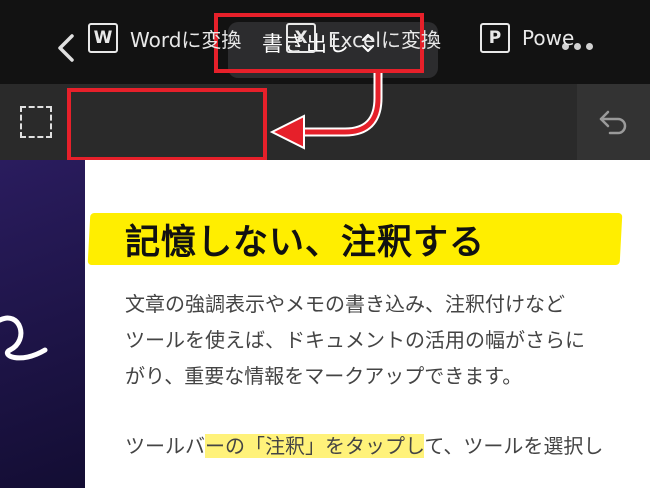 The width and height of the screenshot is (650, 488). What do you see at coordinates (495, 38) in the screenshot?
I see `powerpoint-icon: P` at bounding box center [495, 38].